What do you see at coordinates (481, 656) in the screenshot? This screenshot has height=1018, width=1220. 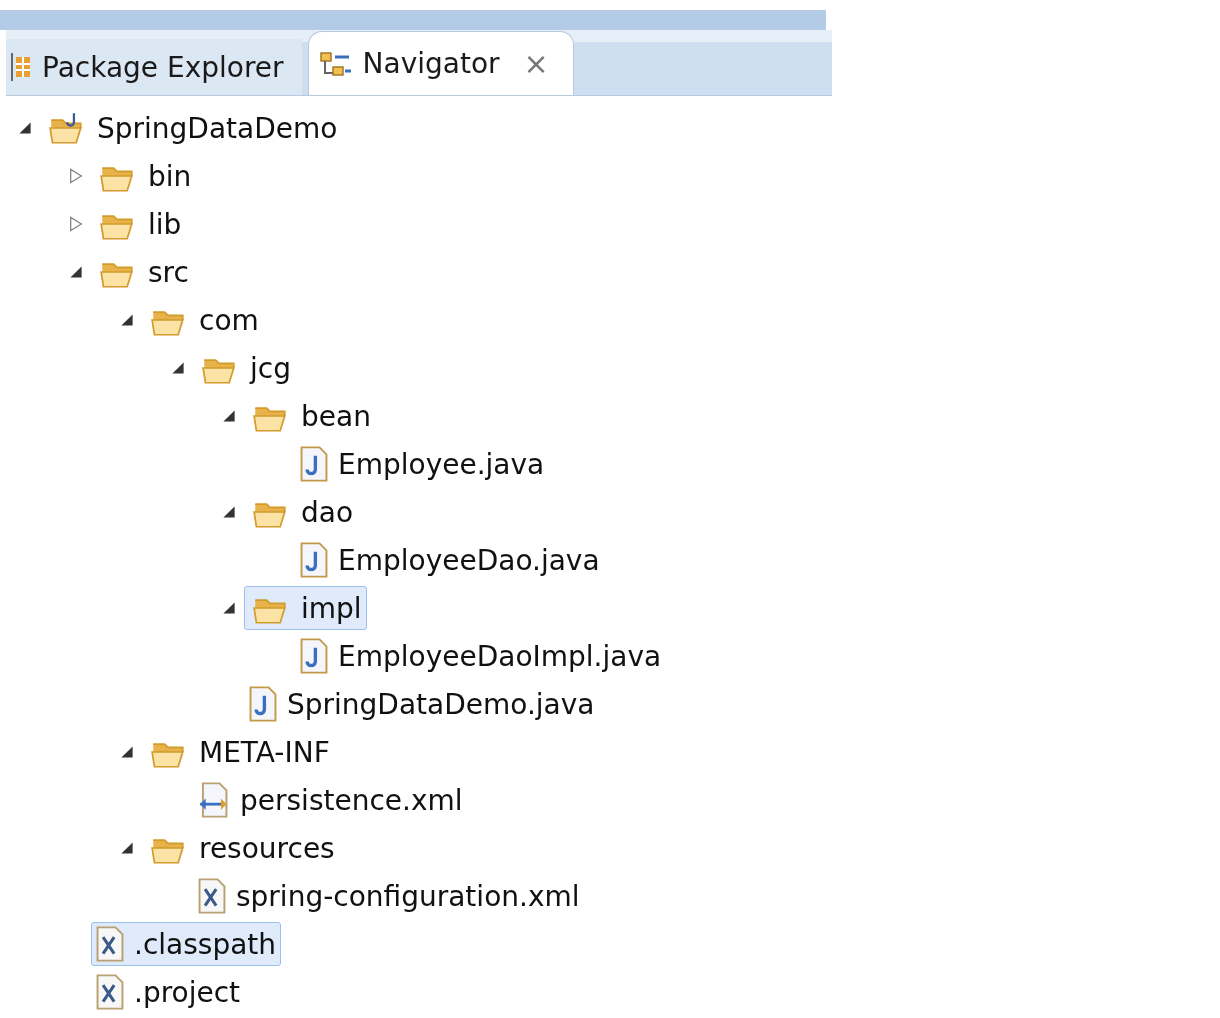 I see `tree-item: EmployeeDaoImpl.java` at bounding box center [481, 656].